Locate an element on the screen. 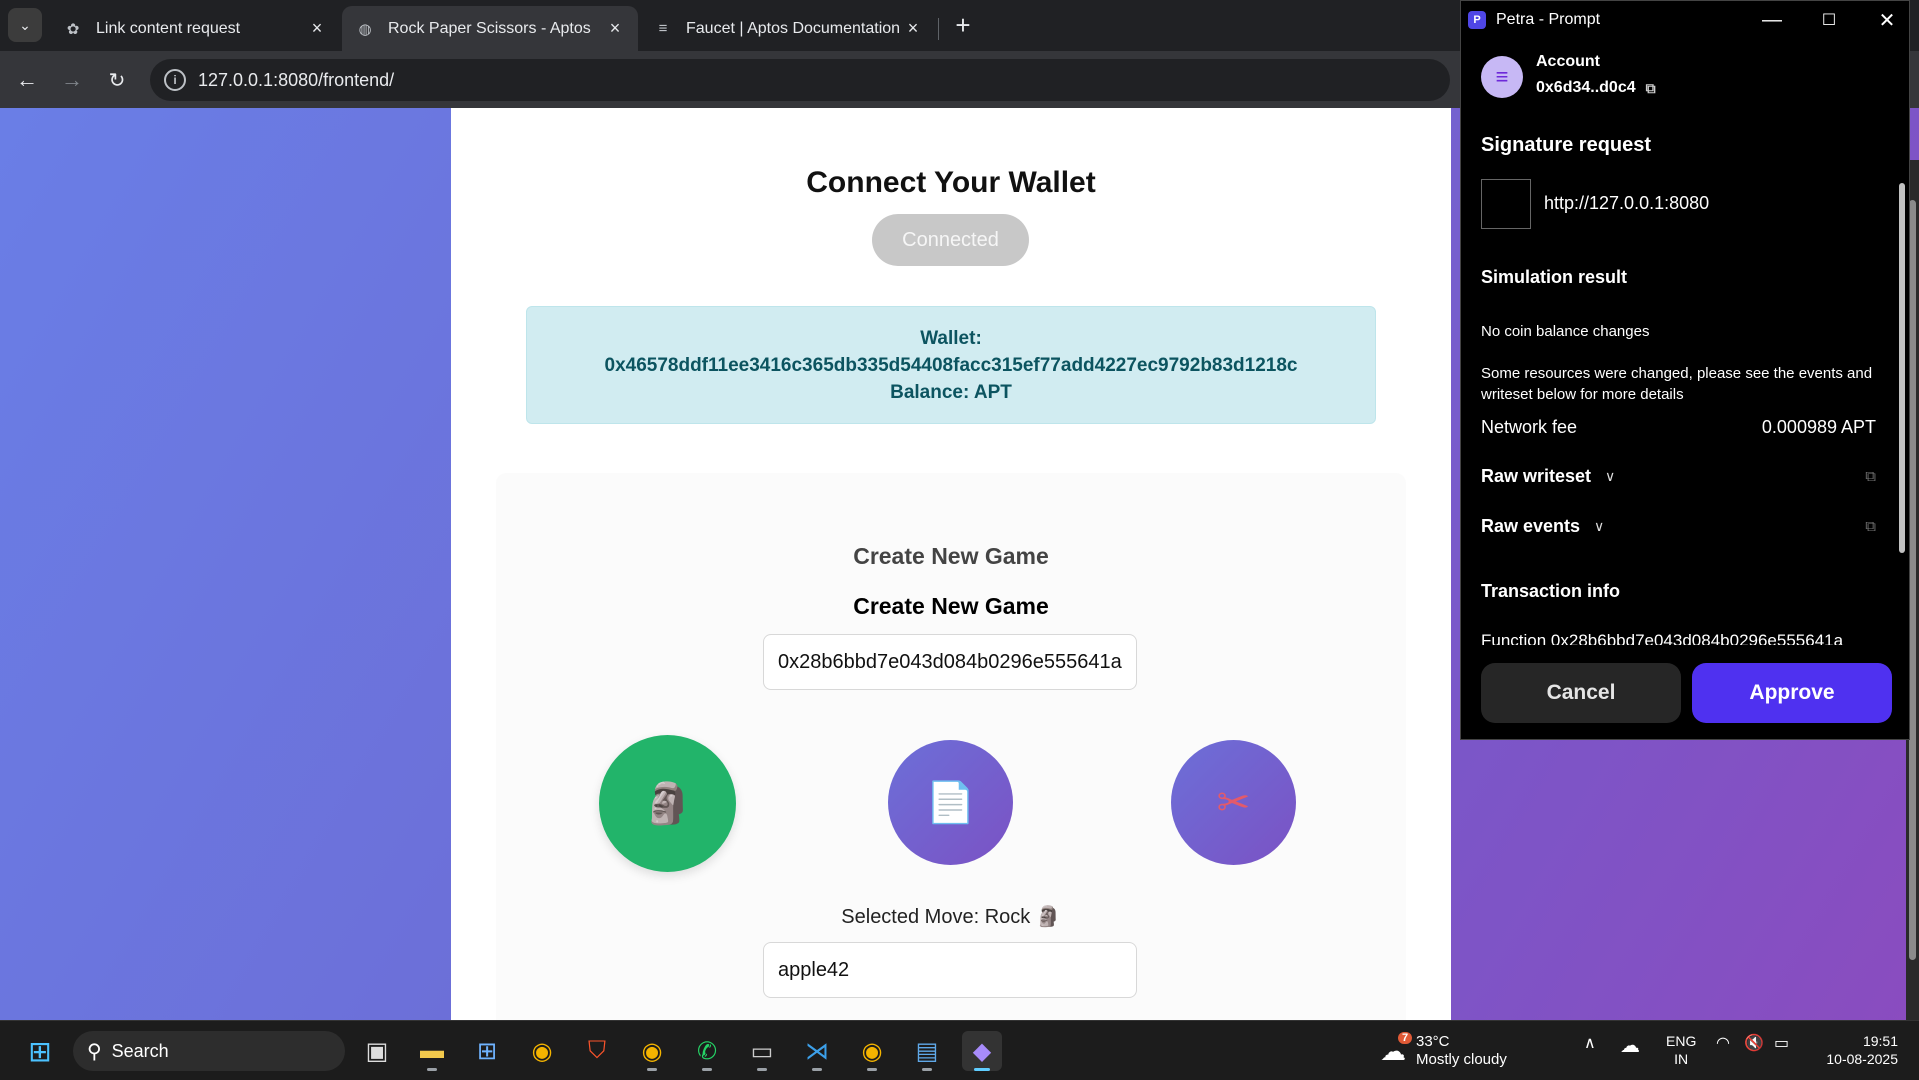 The width and height of the screenshot is (1919, 1080). onedrive-icon: ☁ is located at coordinates (1630, 1045).